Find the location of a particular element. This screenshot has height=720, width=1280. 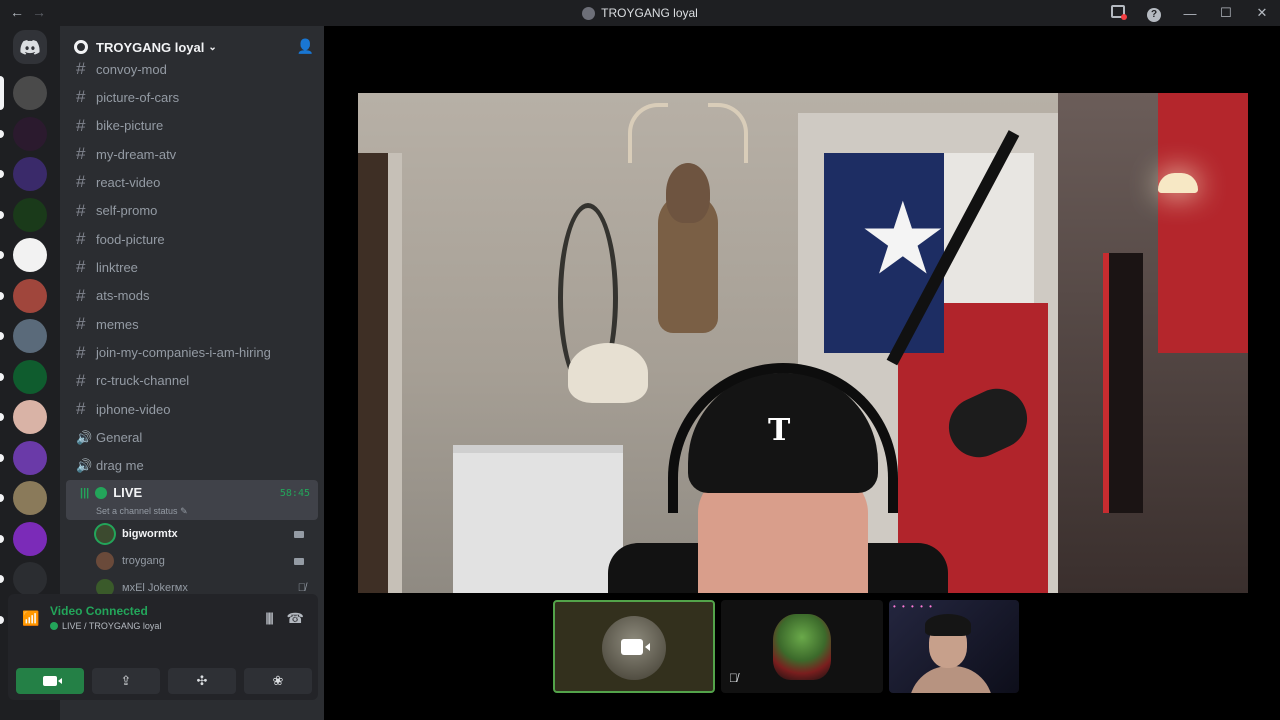

close-button: ✕ is located at coordinates (1262, 13).